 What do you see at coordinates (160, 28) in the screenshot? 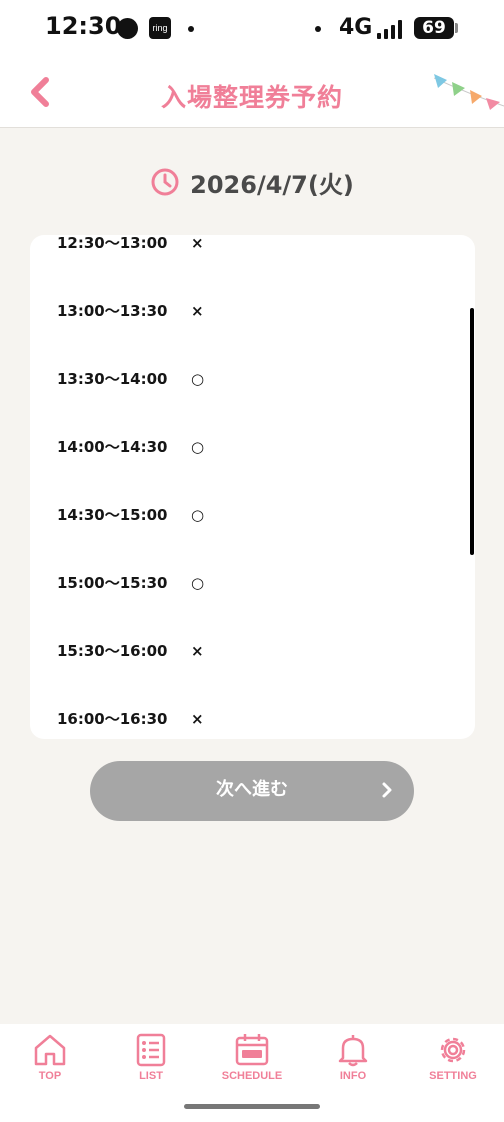
I see `ring-app-icon: ring` at bounding box center [160, 28].